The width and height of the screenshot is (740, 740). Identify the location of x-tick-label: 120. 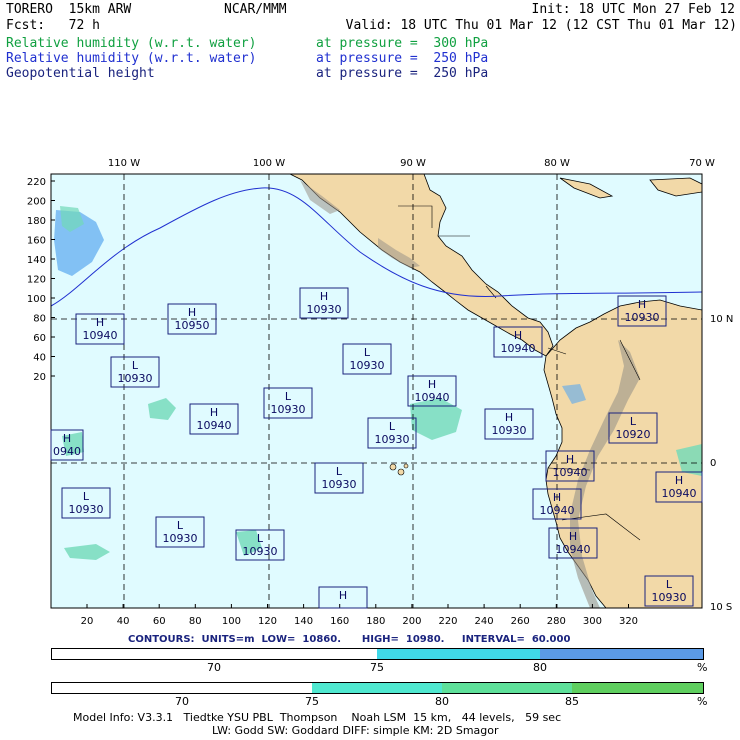
(267, 621).